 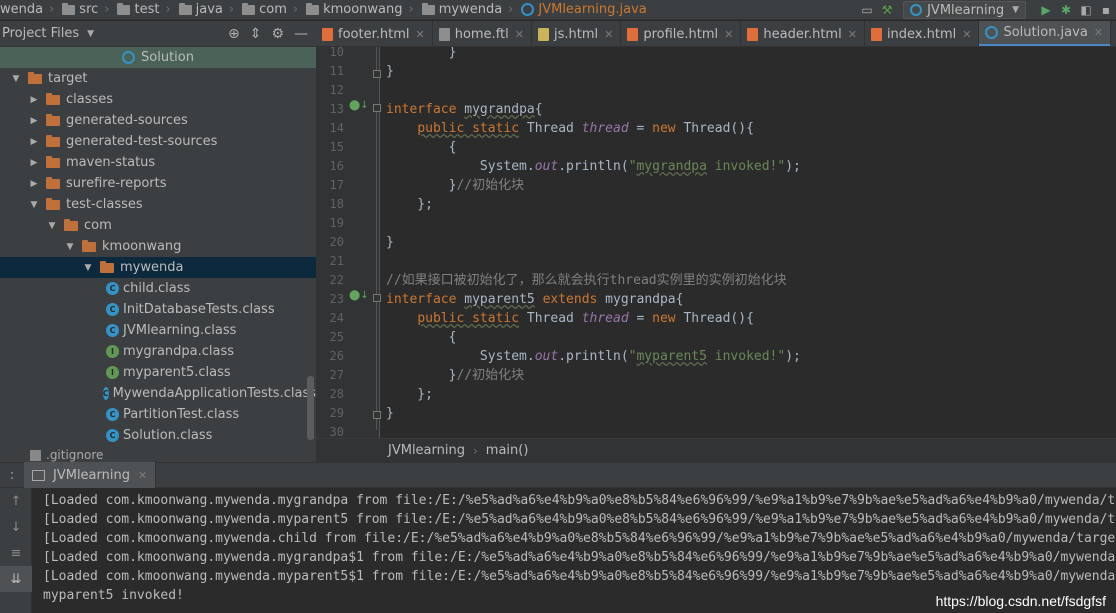 I want to click on code-text: //如果接口被初始化了，那么就会执行thread实例里的实例初始化块, so click(x=586, y=280).